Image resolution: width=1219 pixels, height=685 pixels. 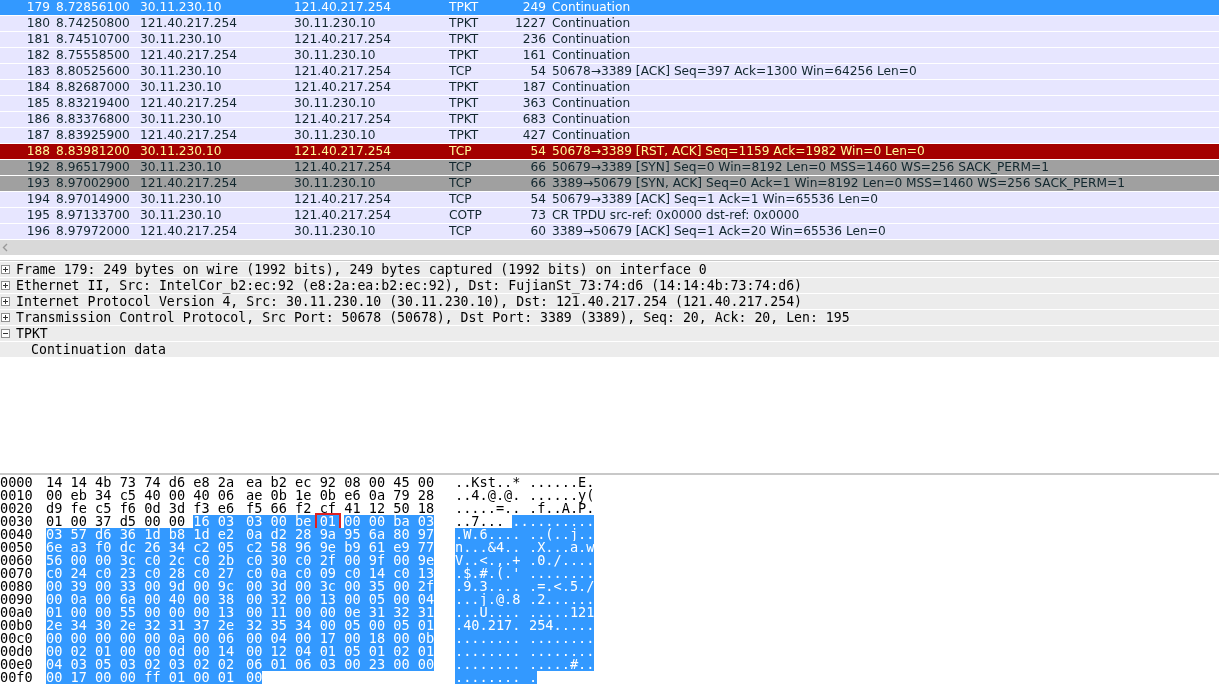 What do you see at coordinates (609, 286) in the screenshot?
I see `tree-row: Ethernet II, Src: IntelCor_b2:ec:92 (e8:2a:ea:b2:ec:92), Dst: FujianSt_73:74:d6 (14:14:4b:73:74:d6)` at bounding box center [609, 286].